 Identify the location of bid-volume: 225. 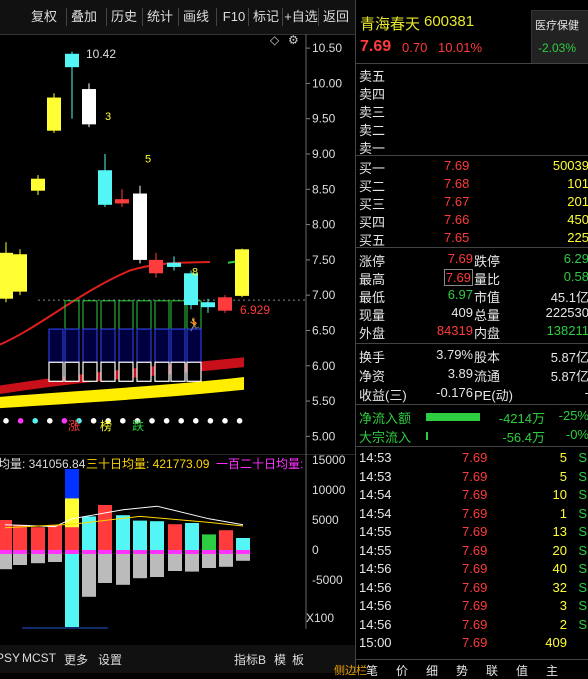
(577, 237).